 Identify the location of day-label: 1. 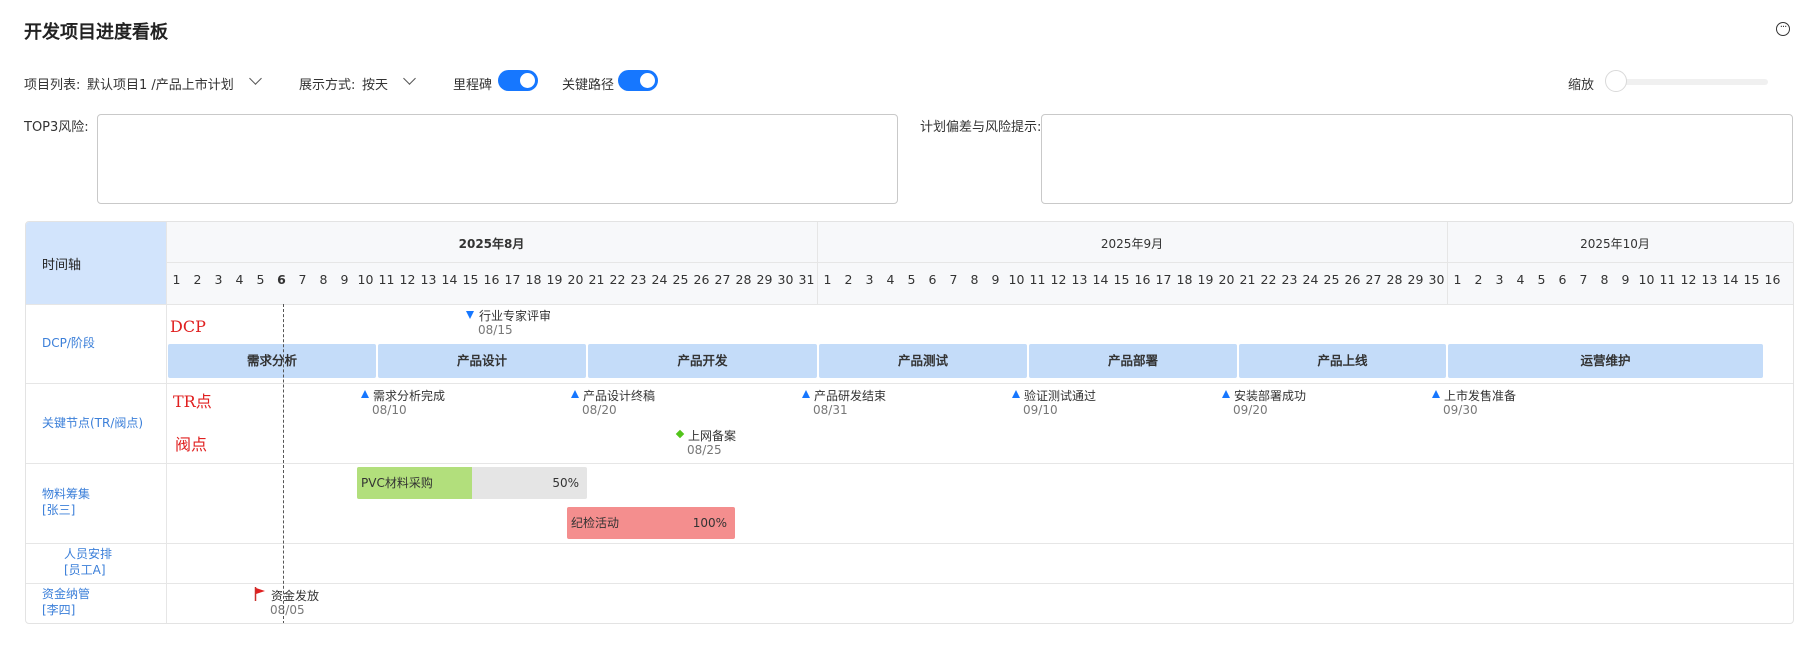
(827, 279).